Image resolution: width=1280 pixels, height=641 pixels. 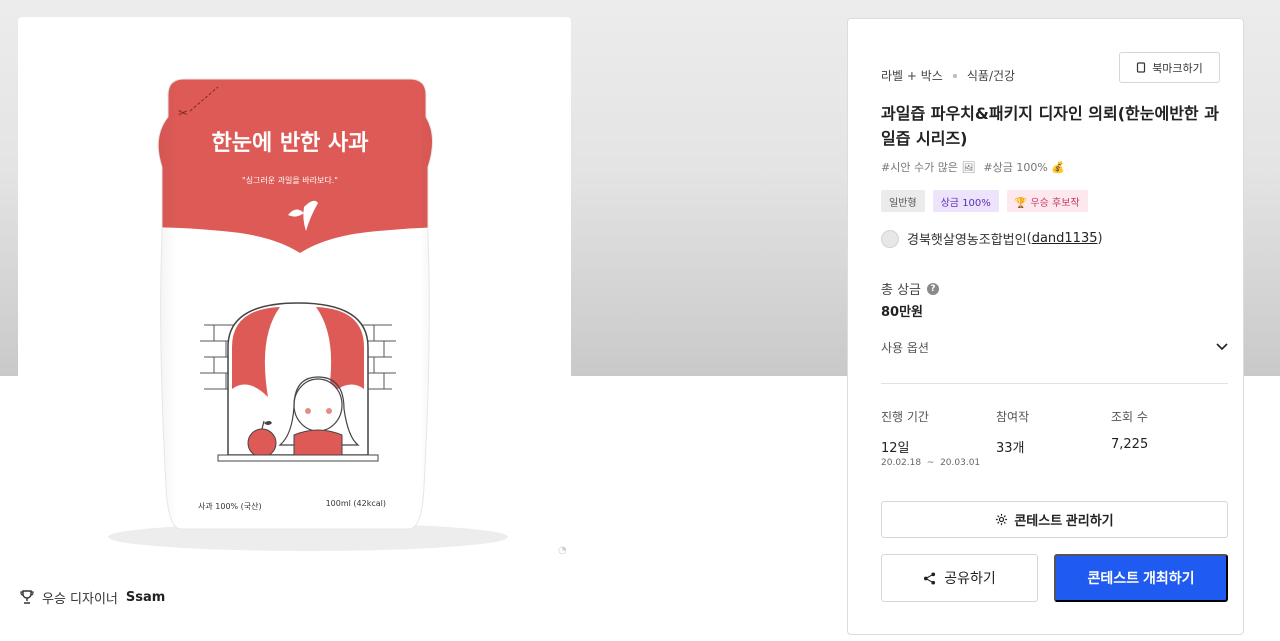 I want to click on divider, so click(x=1054, y=383).